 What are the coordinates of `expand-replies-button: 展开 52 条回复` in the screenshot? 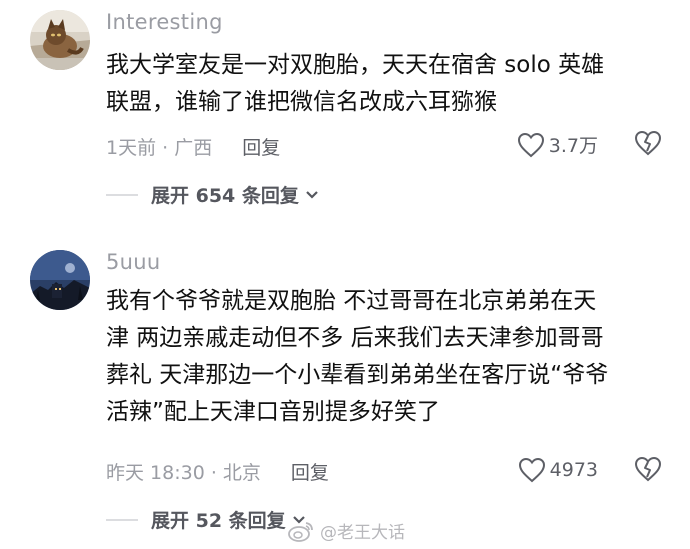 It's located at (206, 519).